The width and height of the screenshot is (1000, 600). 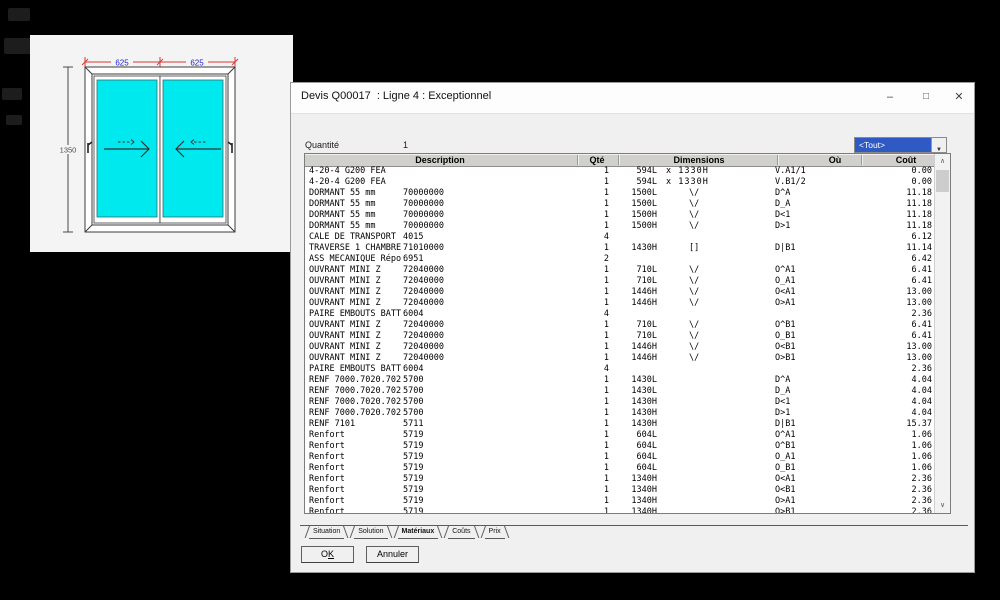 What do you see at coordinates (370, 532) in the screenshot?
I see `tab-solution: Solution` at bounding box center [370, 532].